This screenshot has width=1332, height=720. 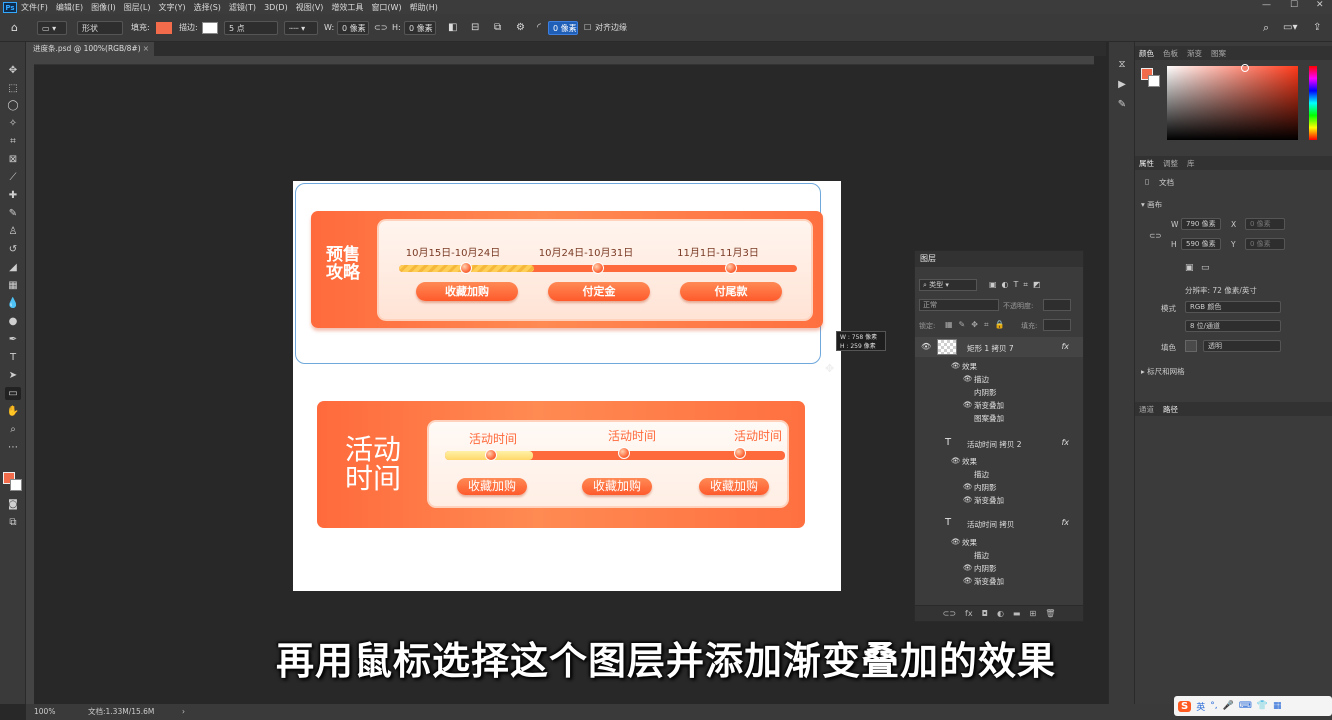 What do you see at coordinates (13, 123) in the screenshot?
I see `magic-wand-icon: ✧` at bounding box center [13, 123].